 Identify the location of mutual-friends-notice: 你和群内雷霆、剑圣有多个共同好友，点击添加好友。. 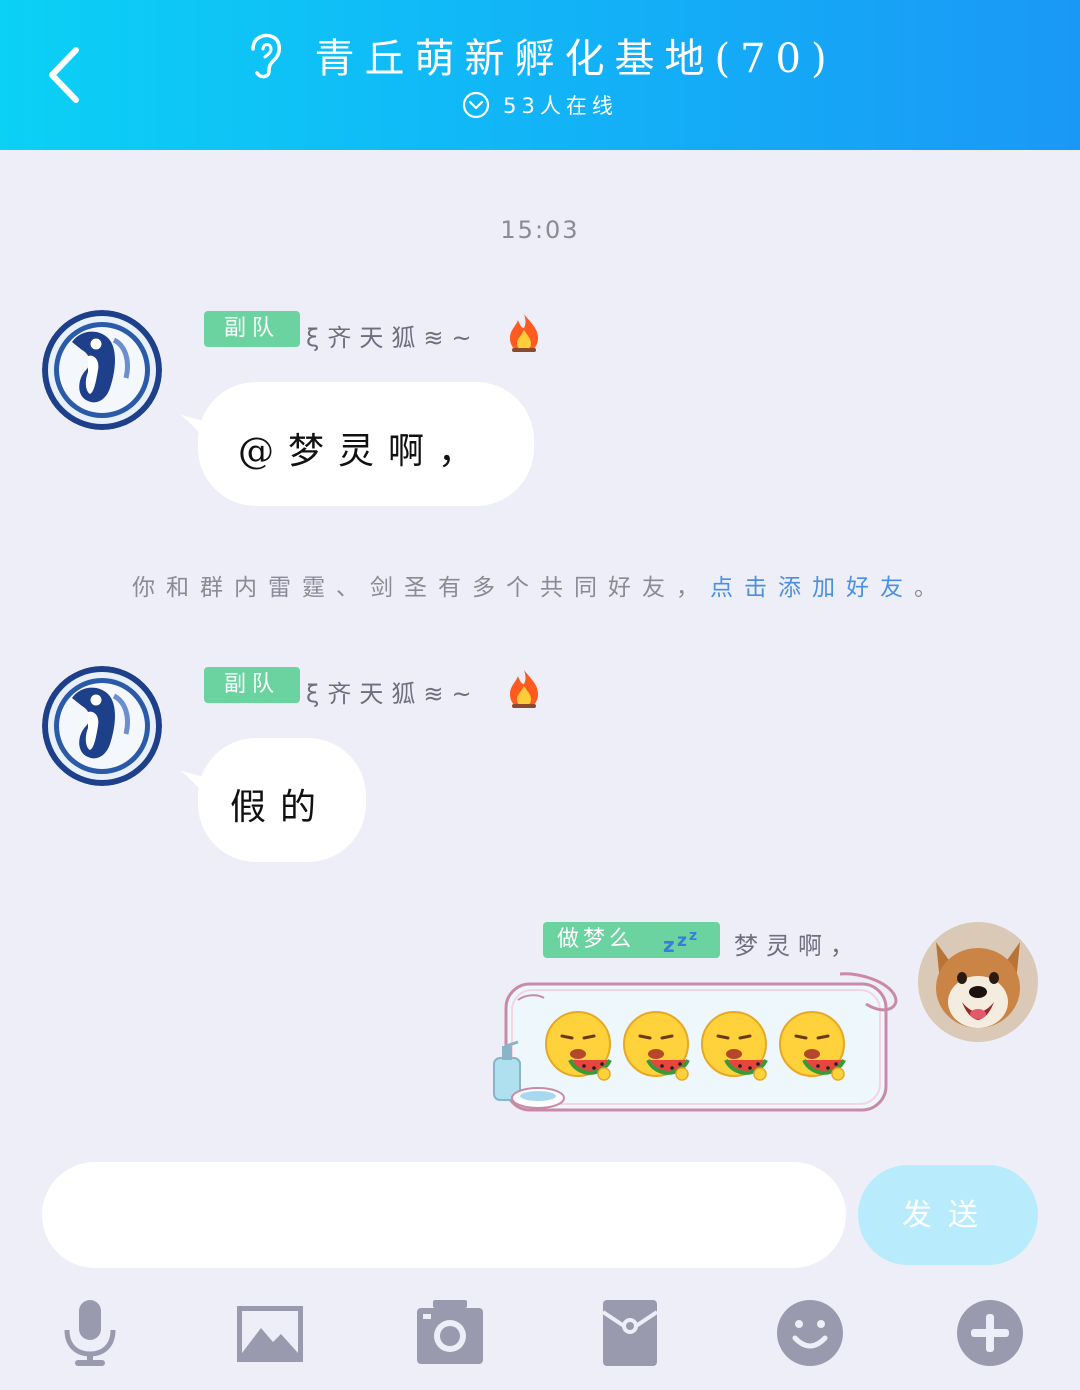
(540, 585).